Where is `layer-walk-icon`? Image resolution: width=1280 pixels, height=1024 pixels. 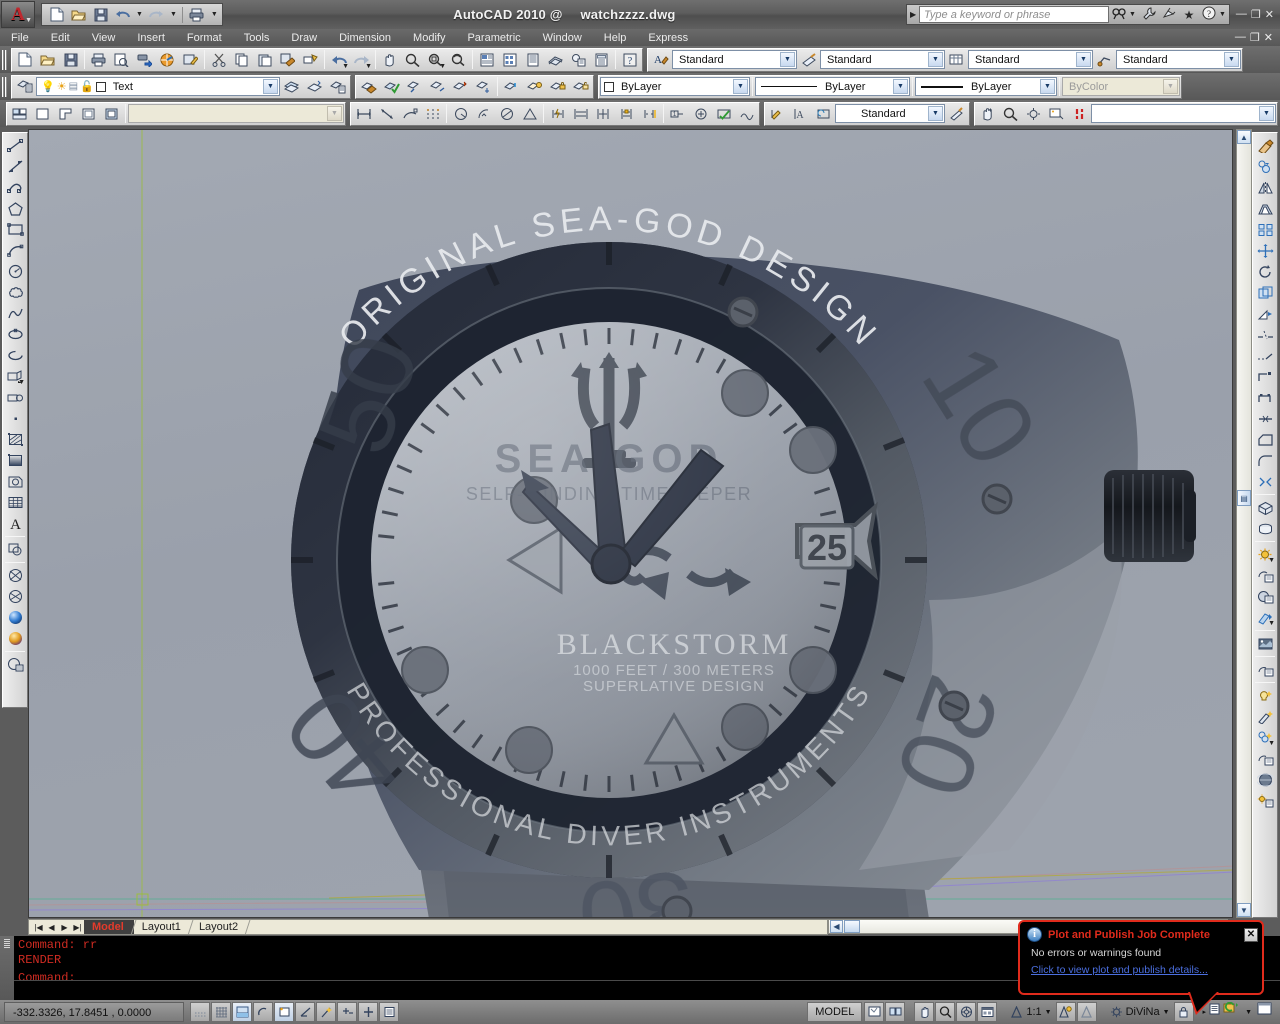 layer-walk-icon is located at coordinates (437, 87).